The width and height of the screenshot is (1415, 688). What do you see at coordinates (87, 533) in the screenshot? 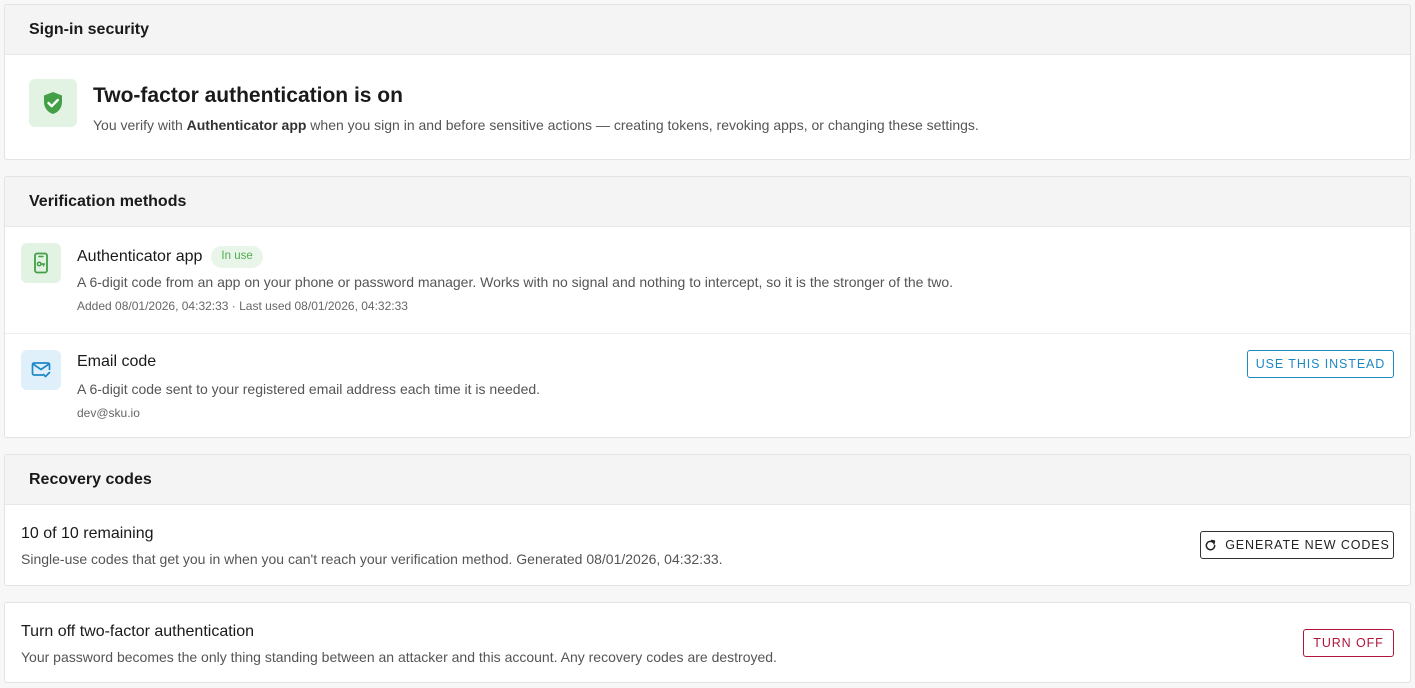
I see `codes-remaining: 10 of 10 remaining` at bounding box center [87, 533].